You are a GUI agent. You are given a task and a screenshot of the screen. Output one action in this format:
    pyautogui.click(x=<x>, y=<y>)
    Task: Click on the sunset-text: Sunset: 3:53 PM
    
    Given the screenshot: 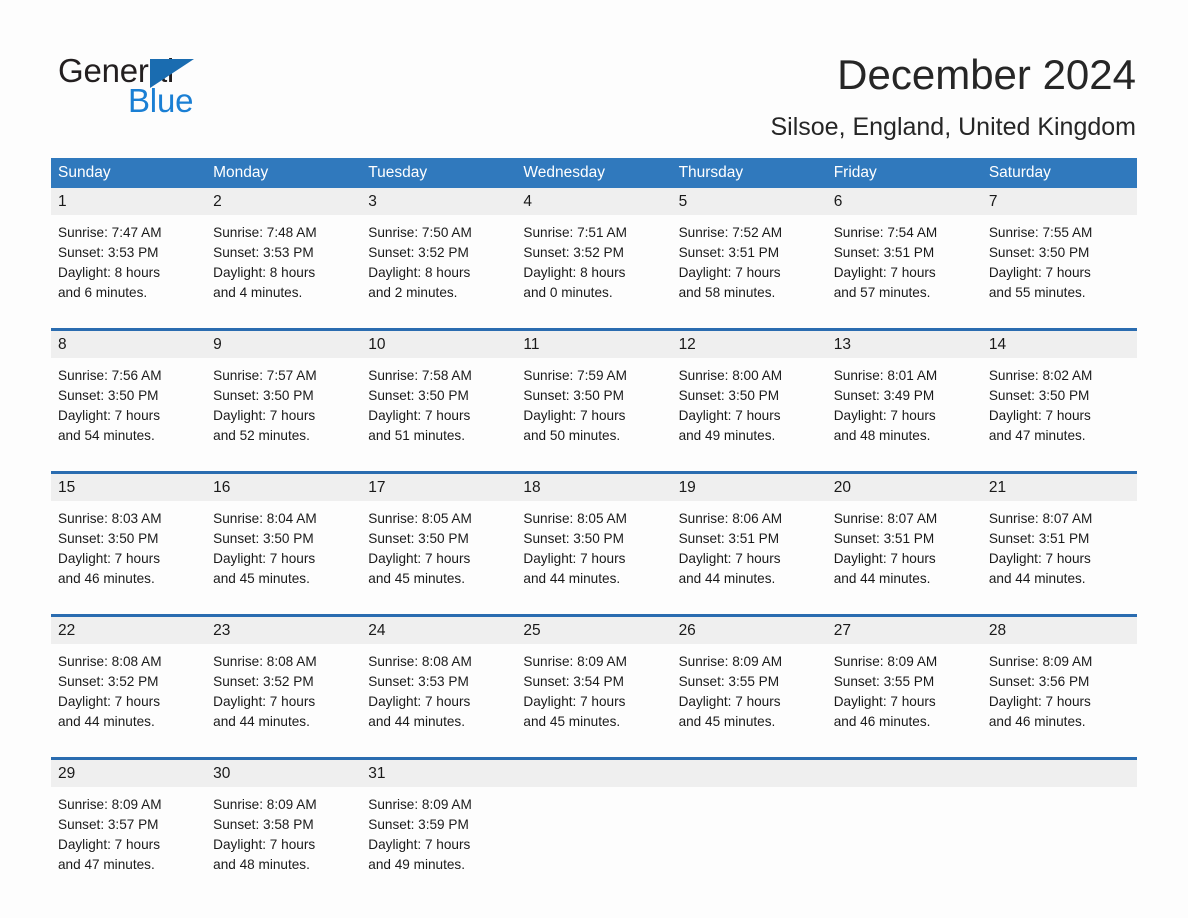 What is the action you would take?
    pyautogui.click(x=108, y=252)
    